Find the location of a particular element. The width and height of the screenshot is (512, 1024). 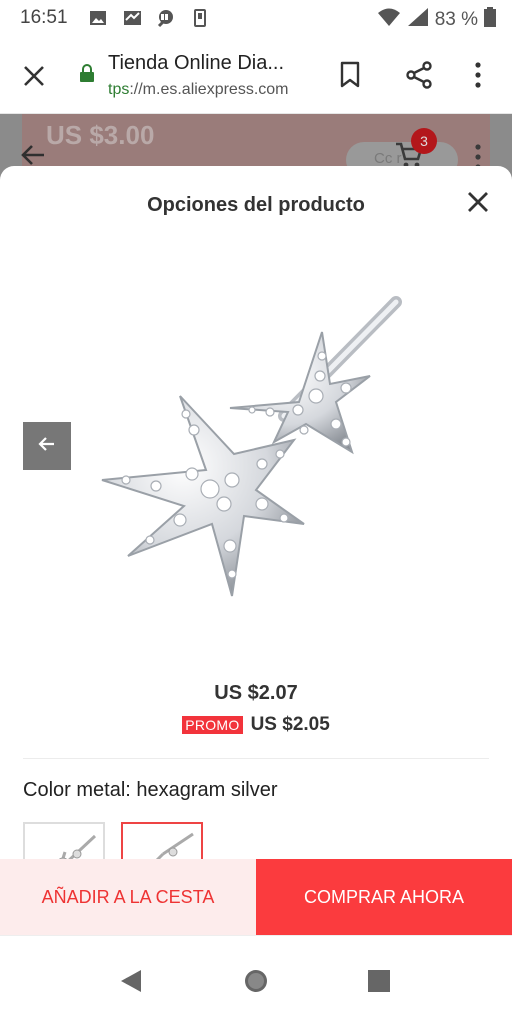

close-sheet-icon is located at coordinates (478, 202).